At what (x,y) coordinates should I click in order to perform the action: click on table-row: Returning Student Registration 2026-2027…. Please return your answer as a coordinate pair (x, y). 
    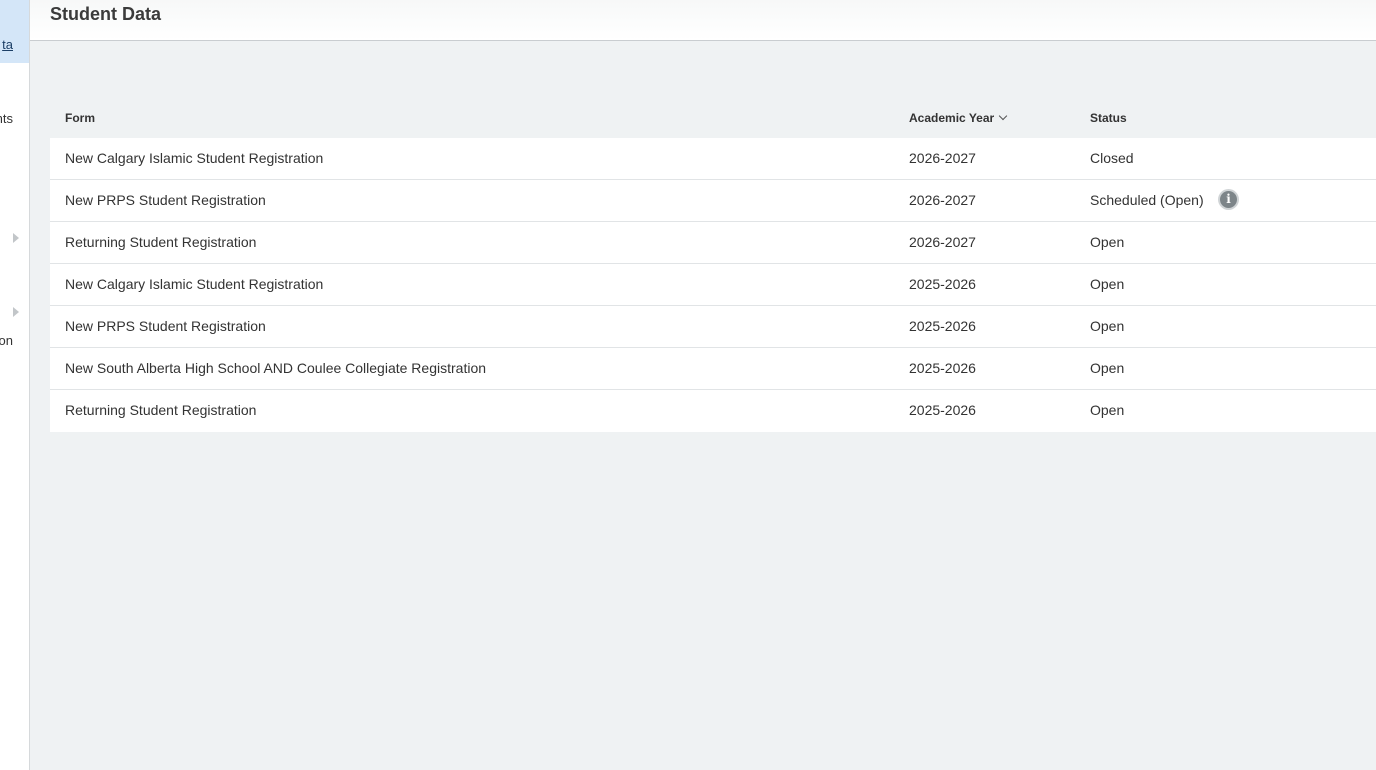
    Looking at the image, I should click on (713, 243).